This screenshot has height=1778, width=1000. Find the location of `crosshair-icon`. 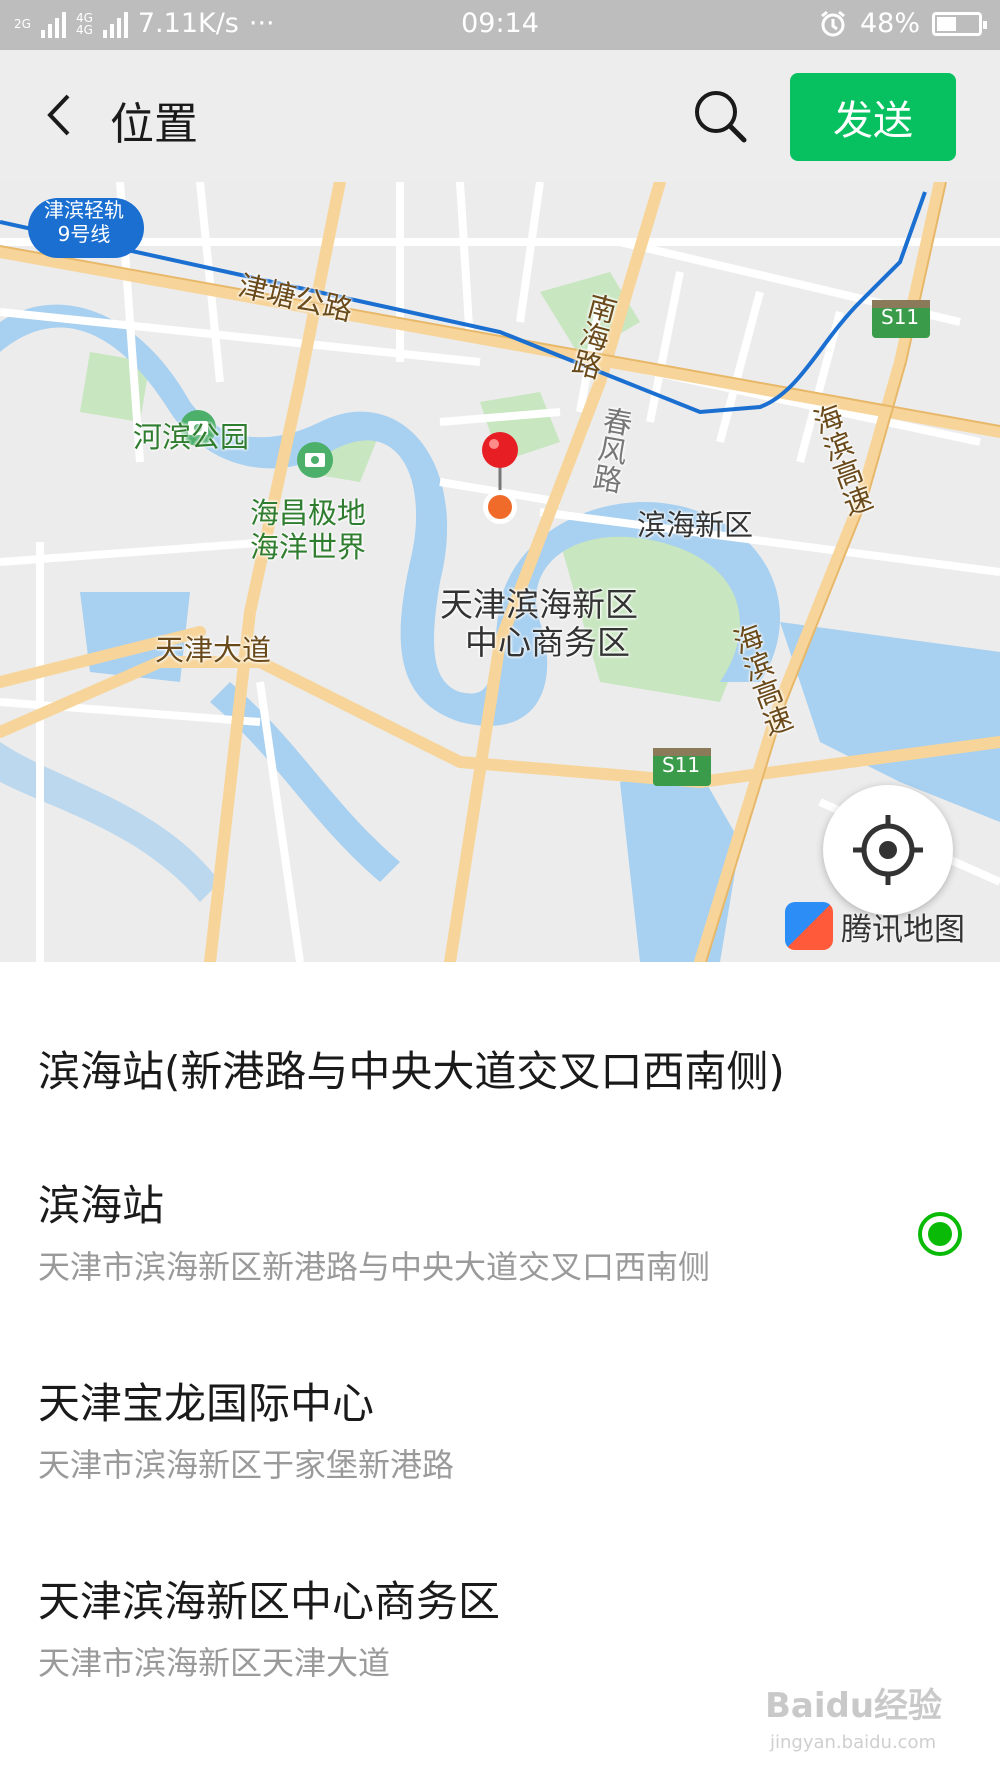

crosshair-icon is located at coordinates (888, 850).